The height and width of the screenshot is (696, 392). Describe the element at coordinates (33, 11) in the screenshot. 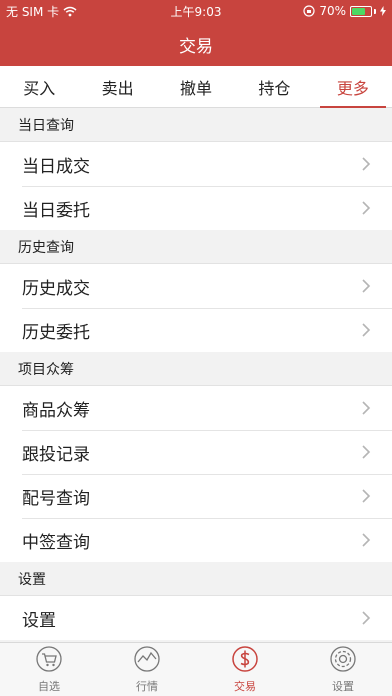

I see `carrier-label: 无 SIM 卡` at that location.